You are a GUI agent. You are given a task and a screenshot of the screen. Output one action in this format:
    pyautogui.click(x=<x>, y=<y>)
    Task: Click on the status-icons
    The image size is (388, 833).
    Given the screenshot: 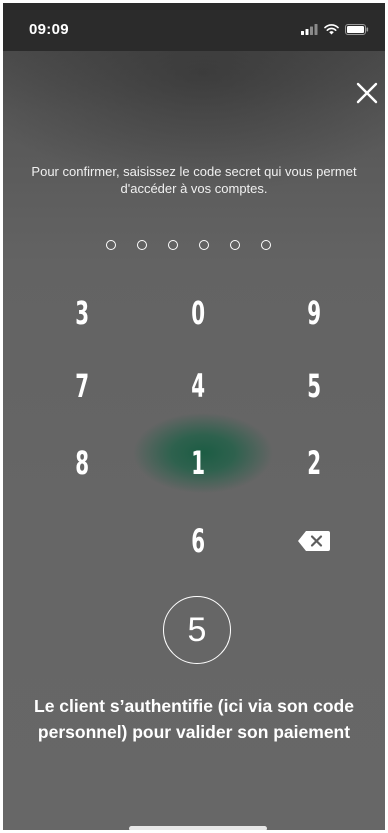 What is the action you would take?
    pyautogui.click(x=335, y=31)
    